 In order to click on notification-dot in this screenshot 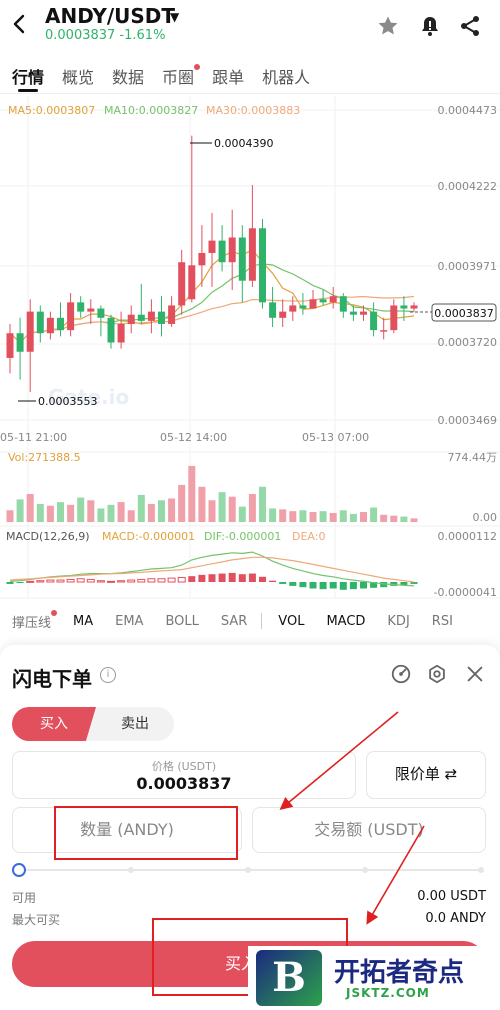, I will do `click(54, 612)`.